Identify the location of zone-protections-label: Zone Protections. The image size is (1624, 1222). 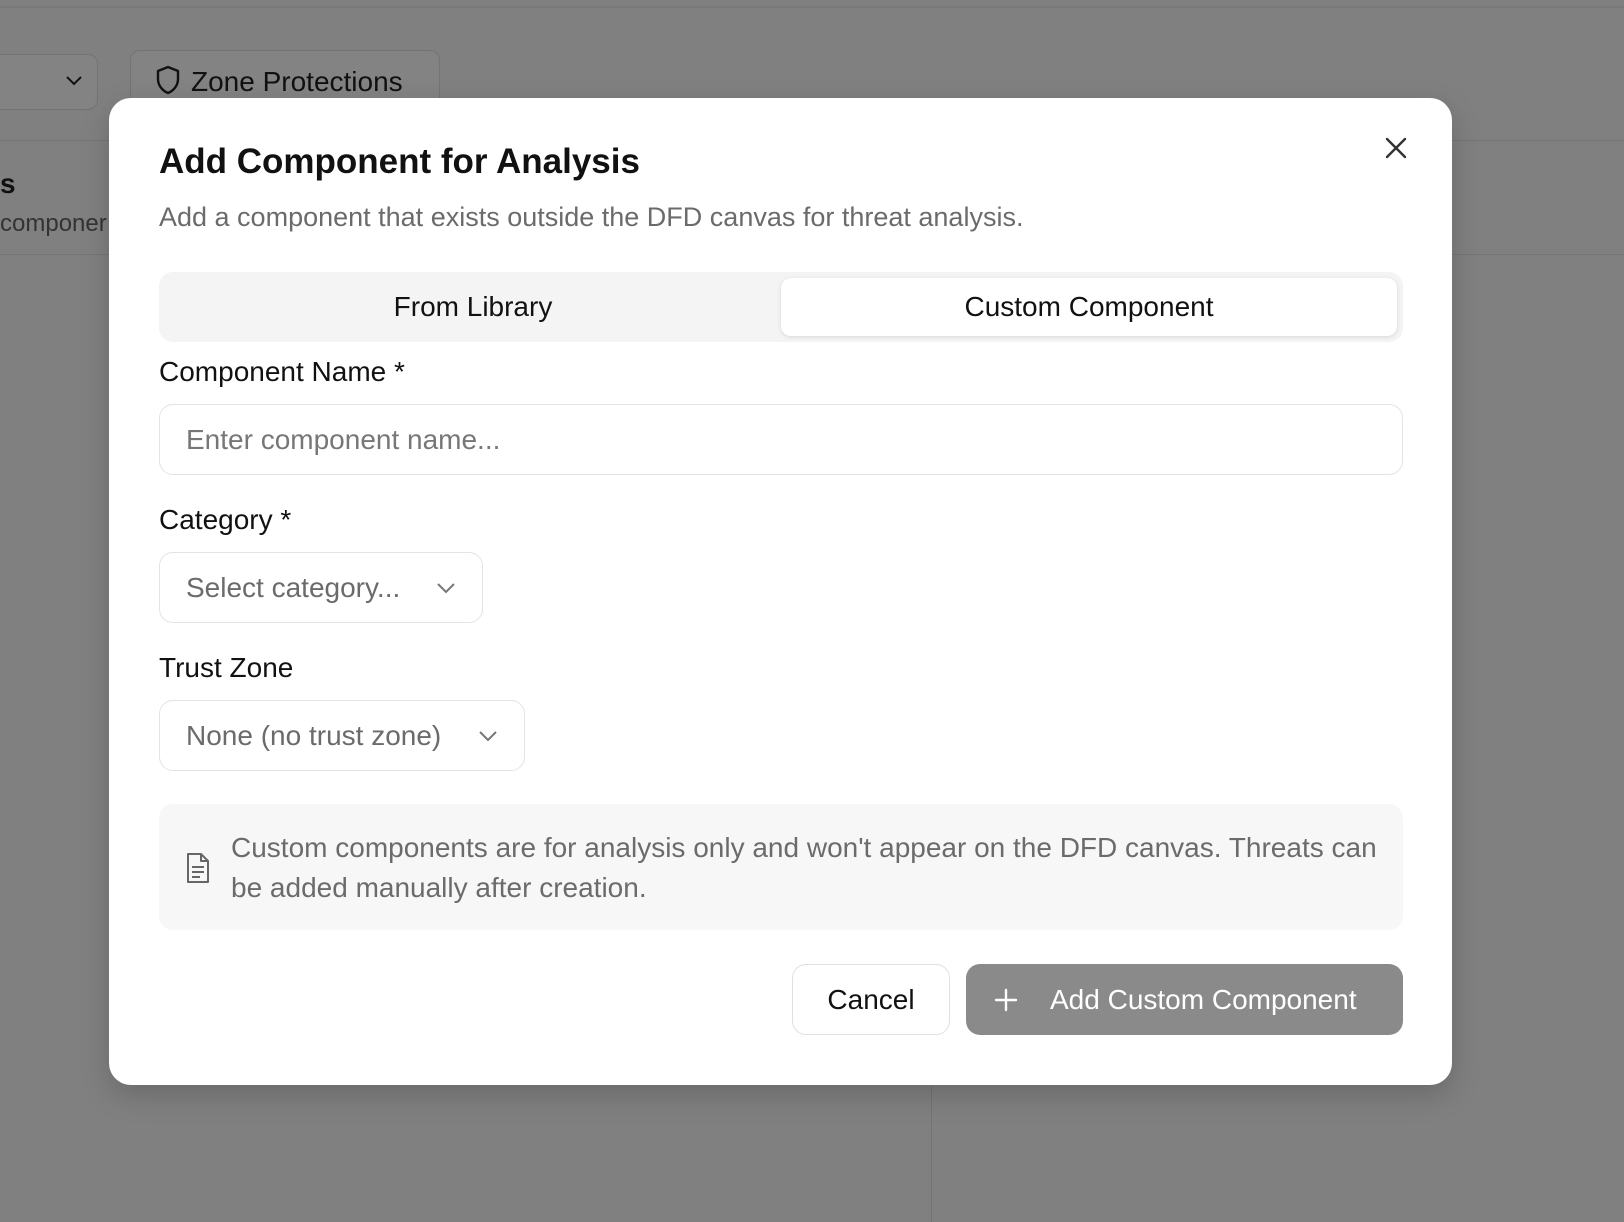
(297, 81).